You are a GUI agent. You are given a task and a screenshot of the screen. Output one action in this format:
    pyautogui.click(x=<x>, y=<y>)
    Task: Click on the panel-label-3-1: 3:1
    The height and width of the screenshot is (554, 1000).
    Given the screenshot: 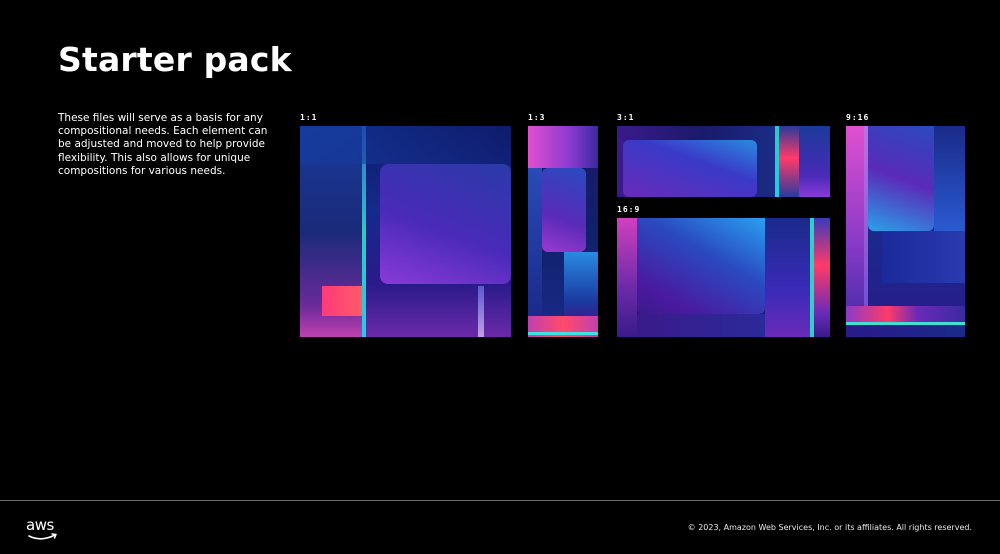 What is the action you would take?
    pyautogui.click(x=626, y=117)
    